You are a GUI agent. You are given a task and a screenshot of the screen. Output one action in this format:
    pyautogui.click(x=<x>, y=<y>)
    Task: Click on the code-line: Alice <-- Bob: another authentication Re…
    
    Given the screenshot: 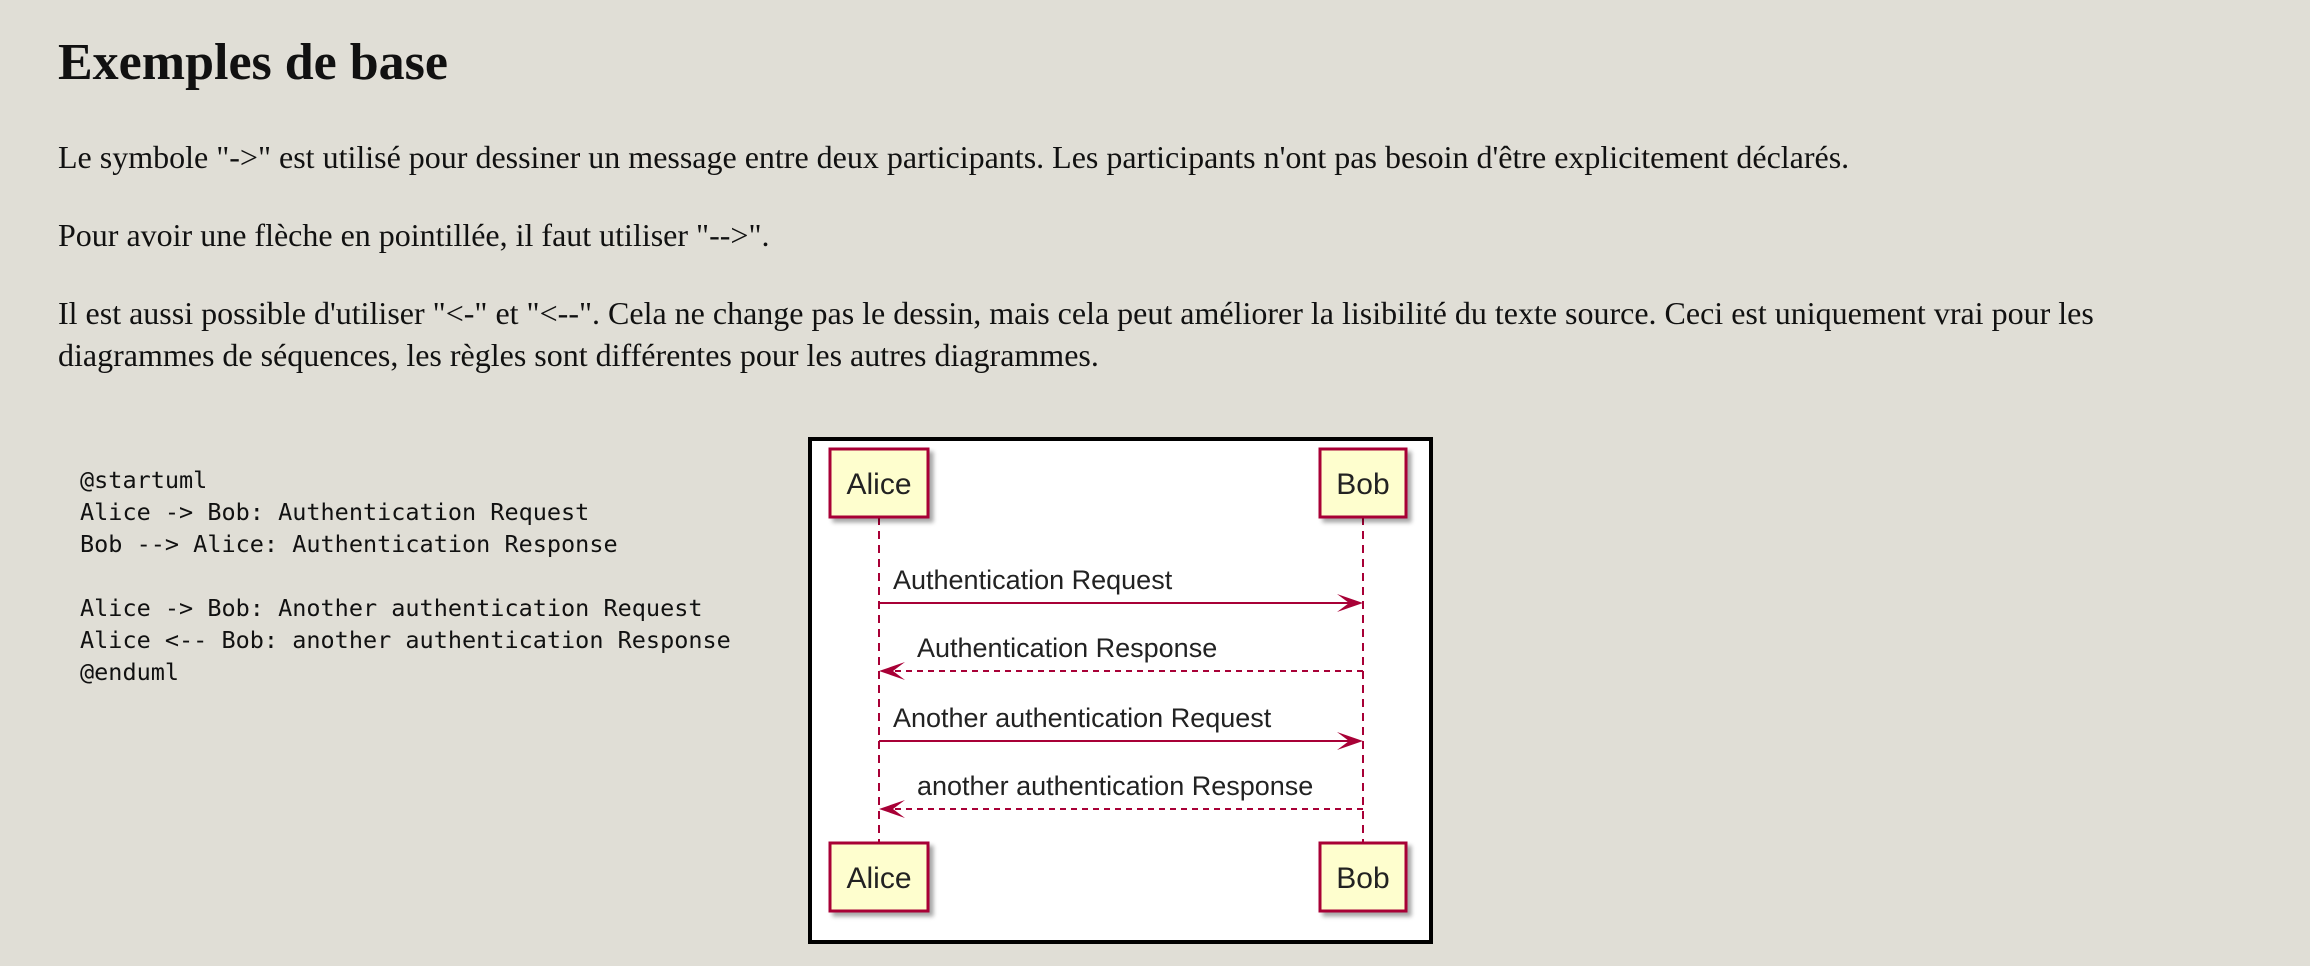 What is the action you would take?
    pyautogui.click(x=405, y=640)
    